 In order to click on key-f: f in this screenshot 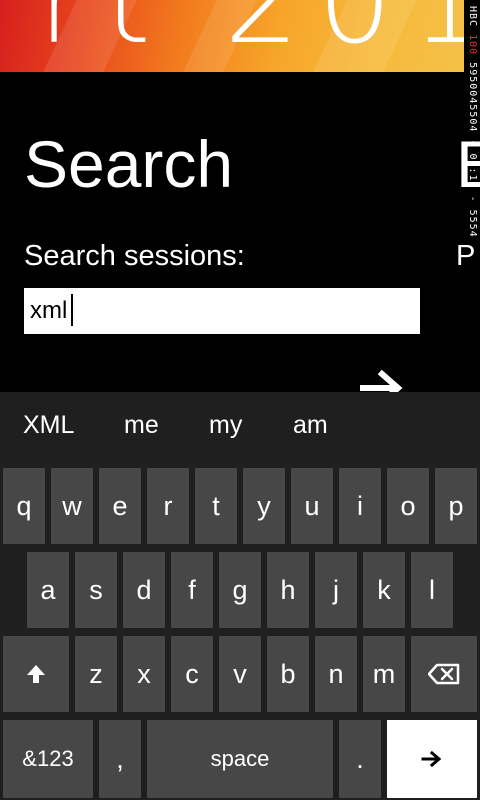, I will do `click(192, 590)`.